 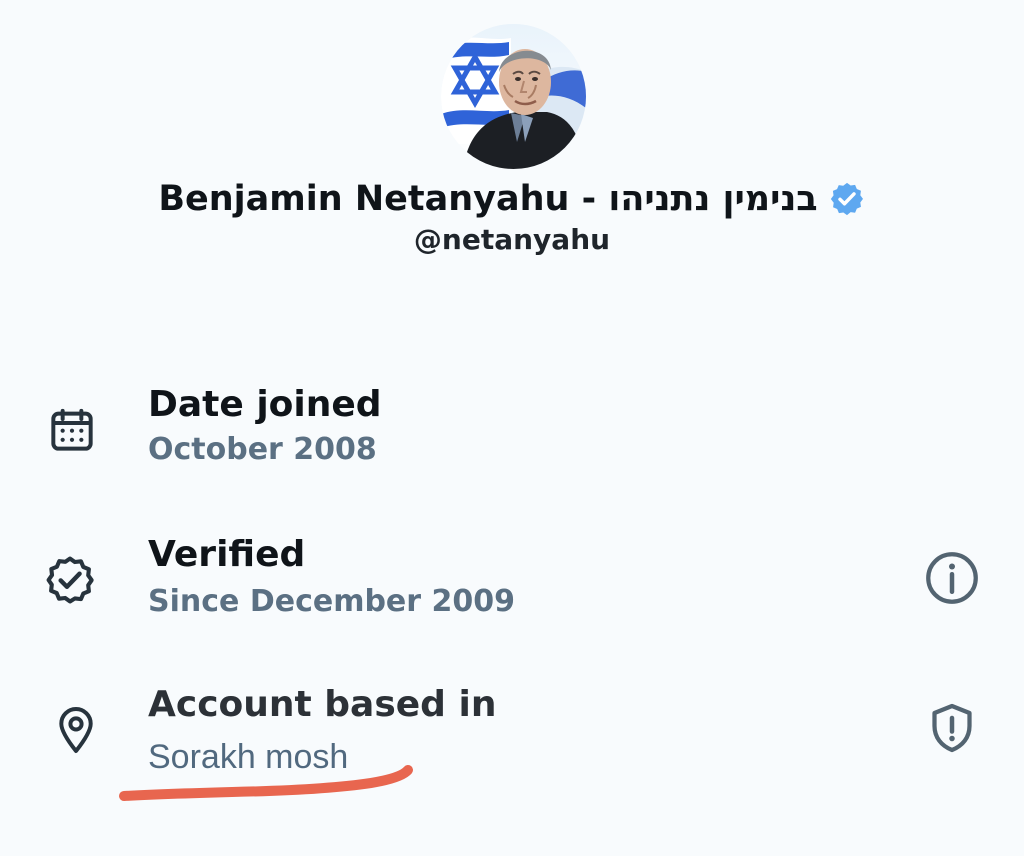 What do you see at coordinates (70, 580) in the screenshot?
I see `verified-seal-icon` at bounding box center [70, 580].